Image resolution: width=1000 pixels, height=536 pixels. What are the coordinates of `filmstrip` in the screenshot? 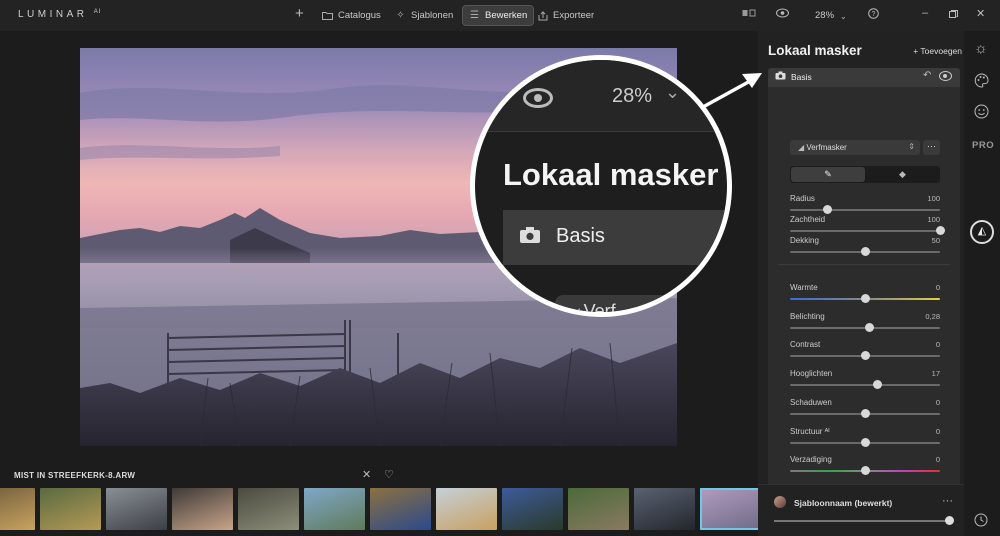 It's located at (446, 509).